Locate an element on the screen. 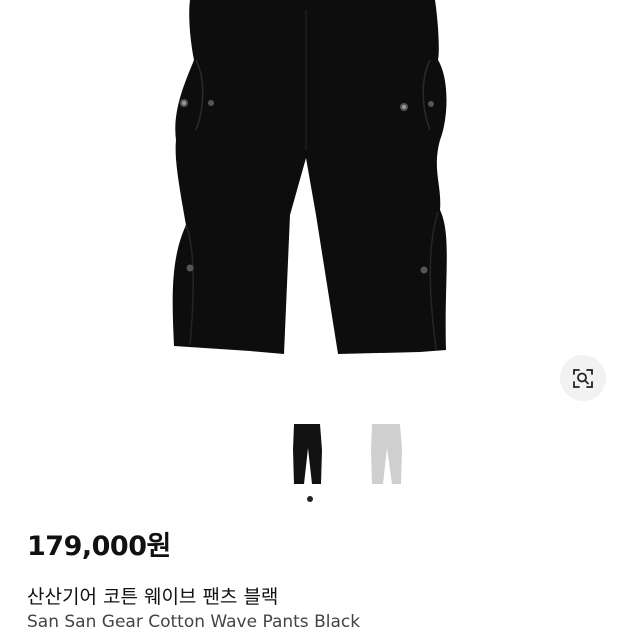 This screenshot has height=632, width=620. thumbnail-strip is located at coordinates (310, 456).